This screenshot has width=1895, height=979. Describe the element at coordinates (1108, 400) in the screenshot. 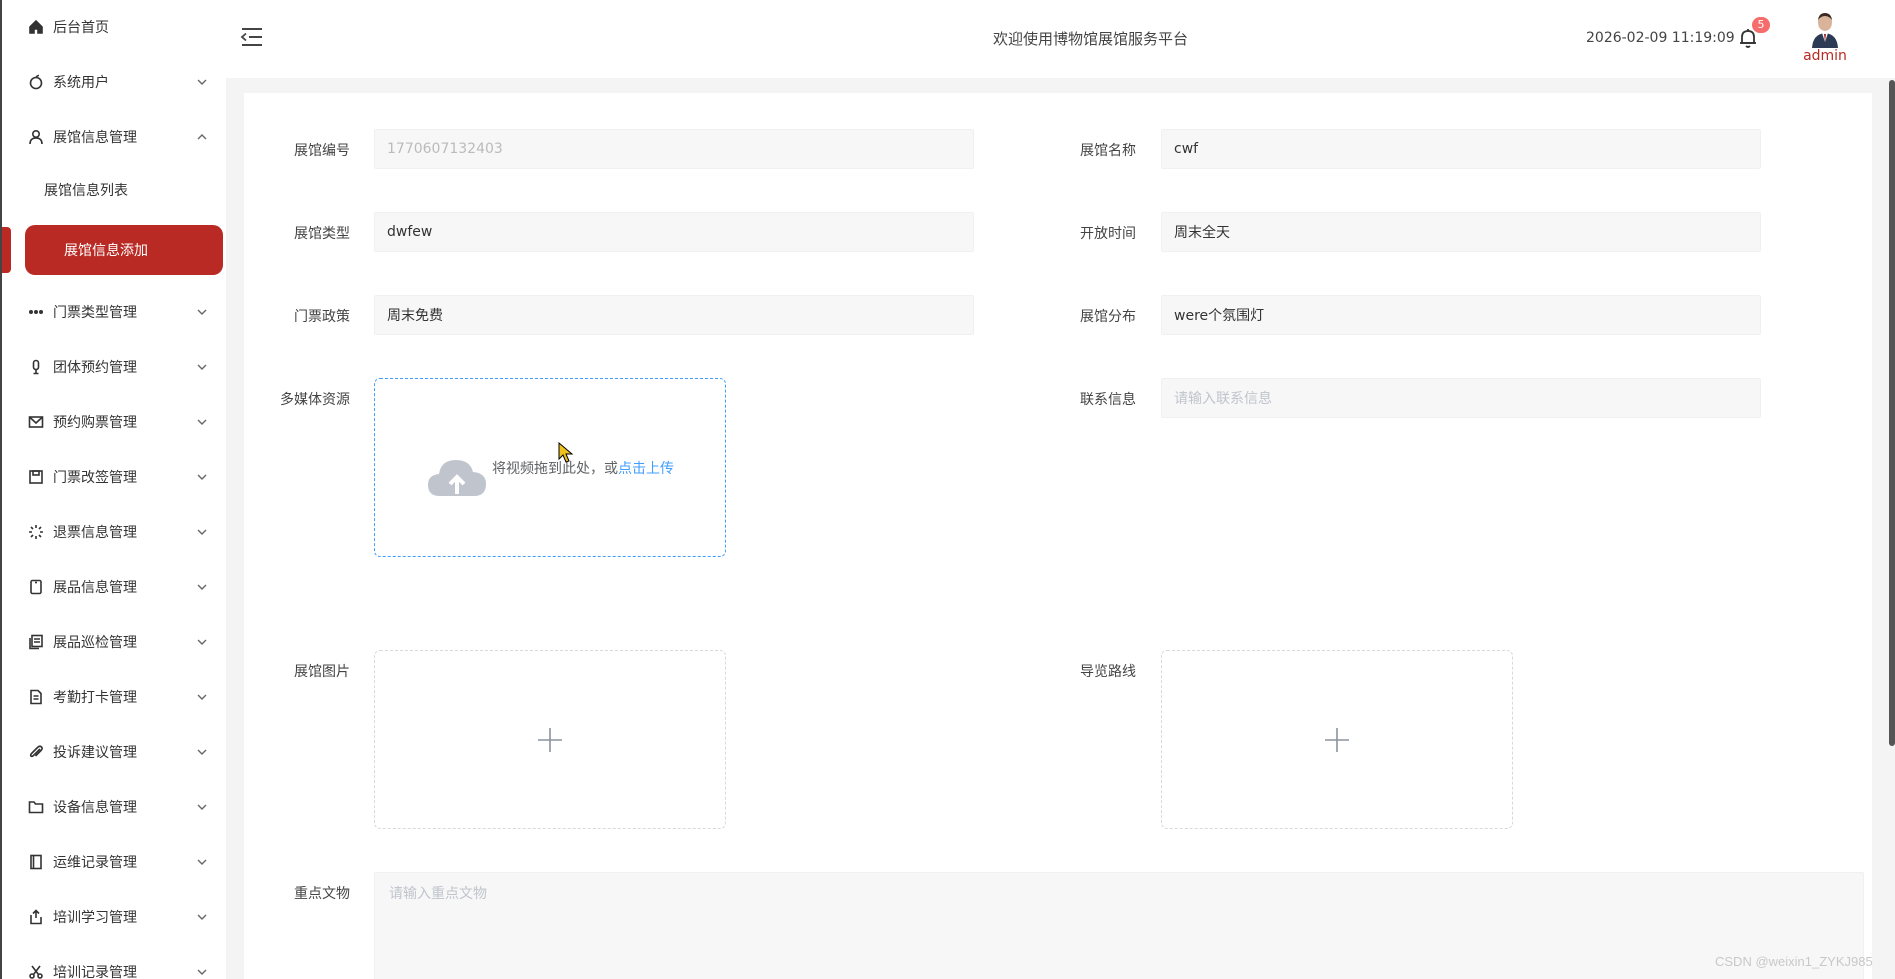

I see `contact-label: 联系信息` at that location.